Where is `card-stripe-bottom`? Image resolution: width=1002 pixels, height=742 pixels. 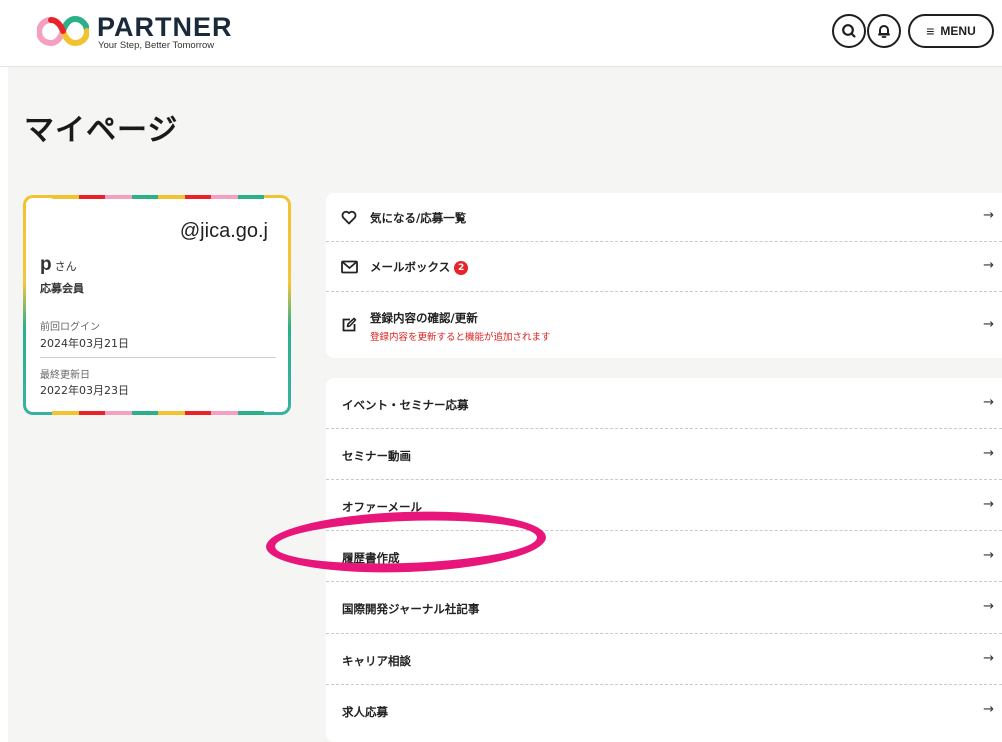 card-stripe-bottom is located at coordinates (158, 413).